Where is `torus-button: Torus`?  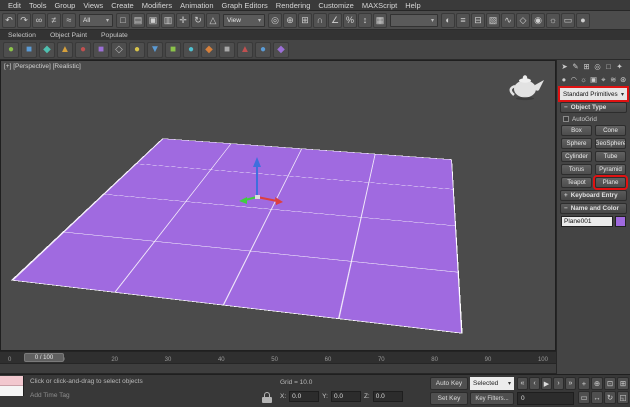
torus-button: Torus is located at coordinates (576, 169).